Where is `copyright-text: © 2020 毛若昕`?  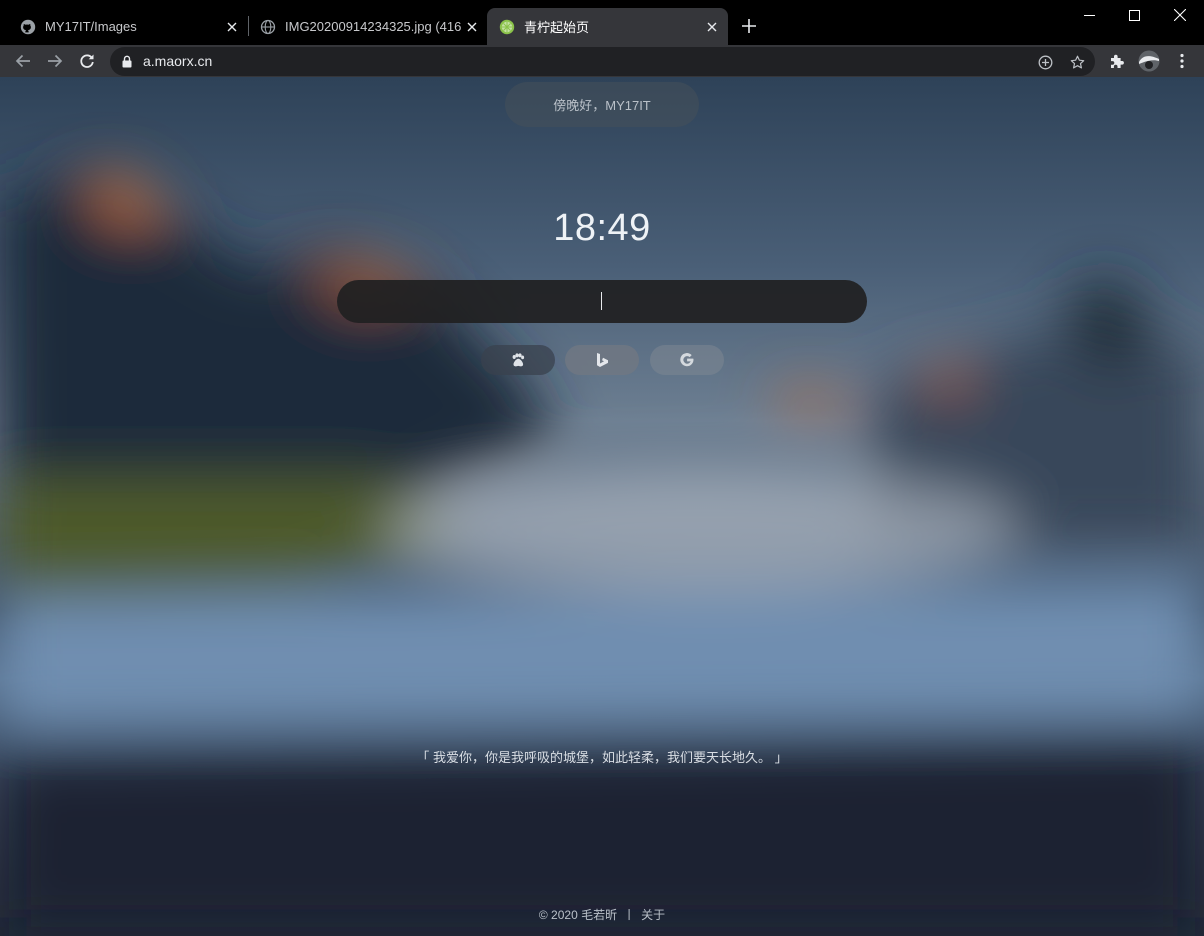
copyright-text: © 2020 毛若昕 is located at coordinates (578, 915).